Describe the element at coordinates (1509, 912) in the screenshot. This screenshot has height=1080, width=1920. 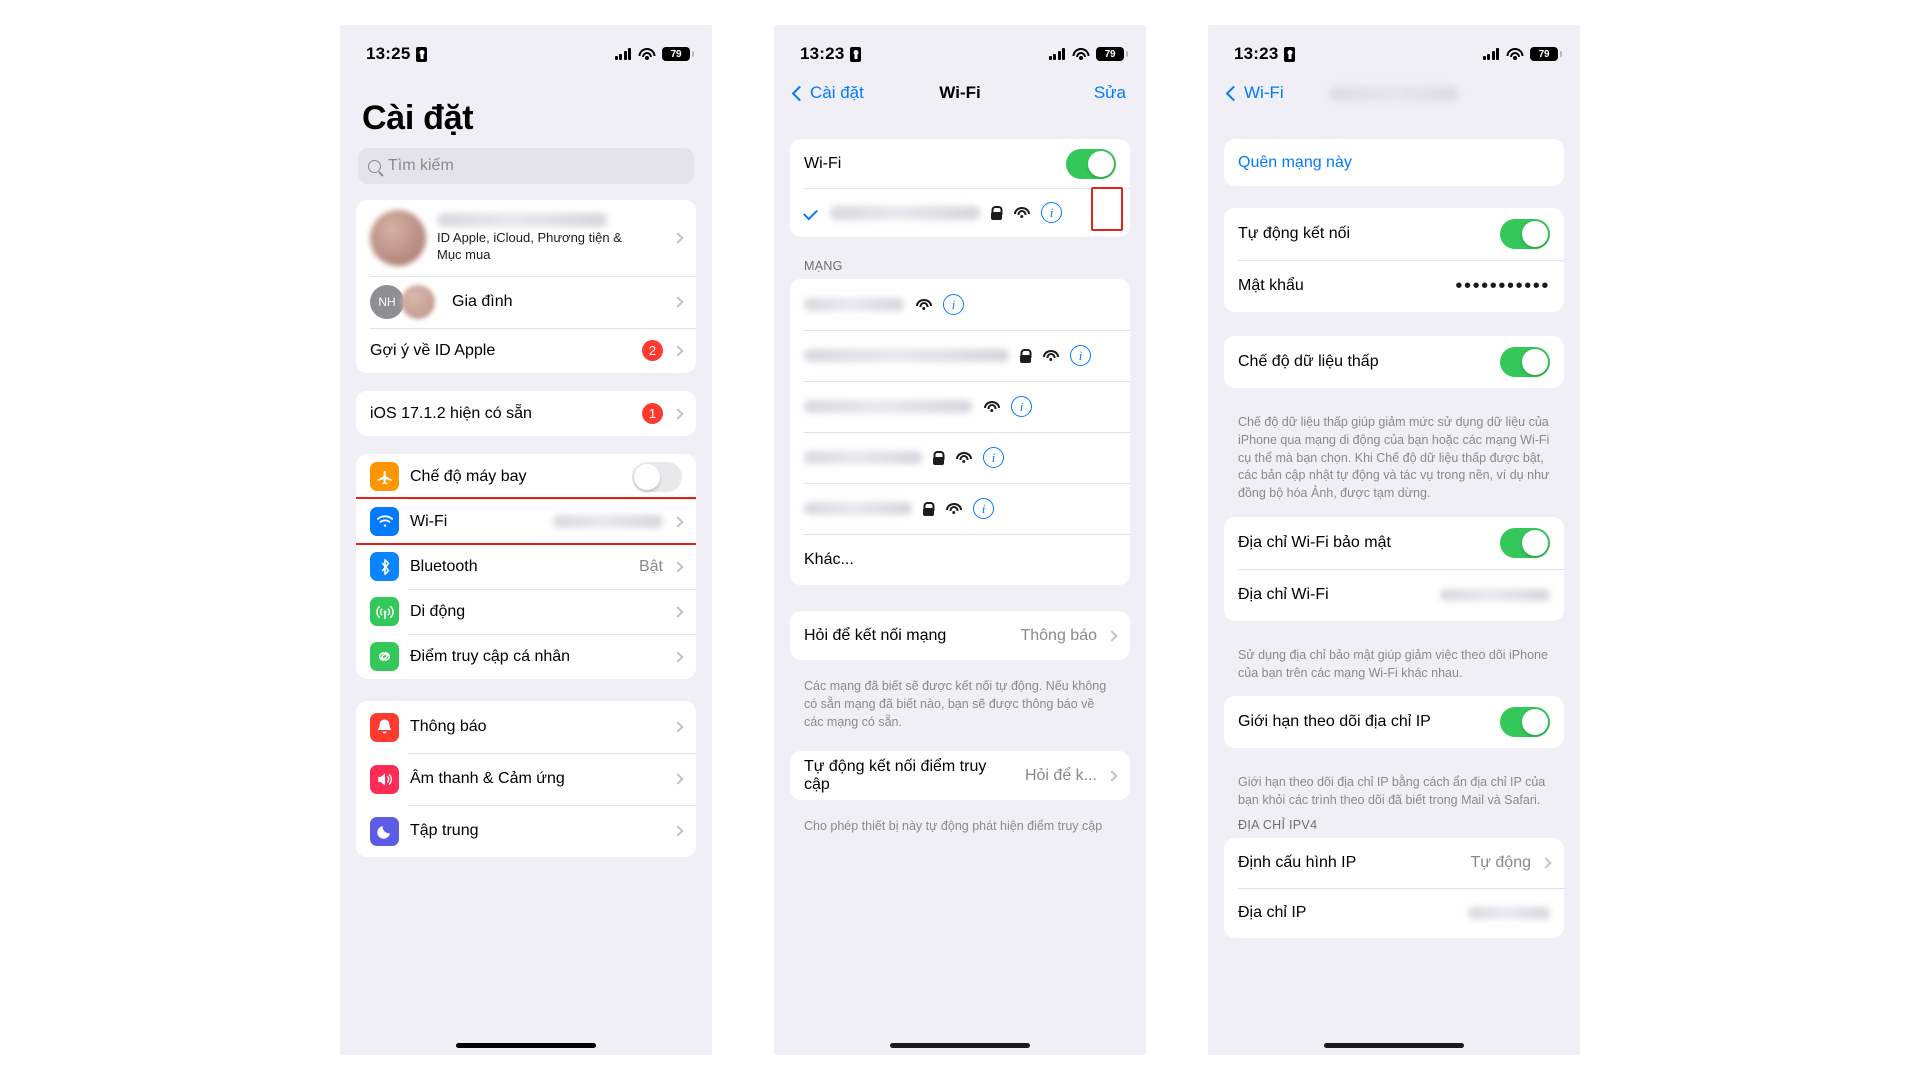
I see `ip-address-value-redacted` at that location.